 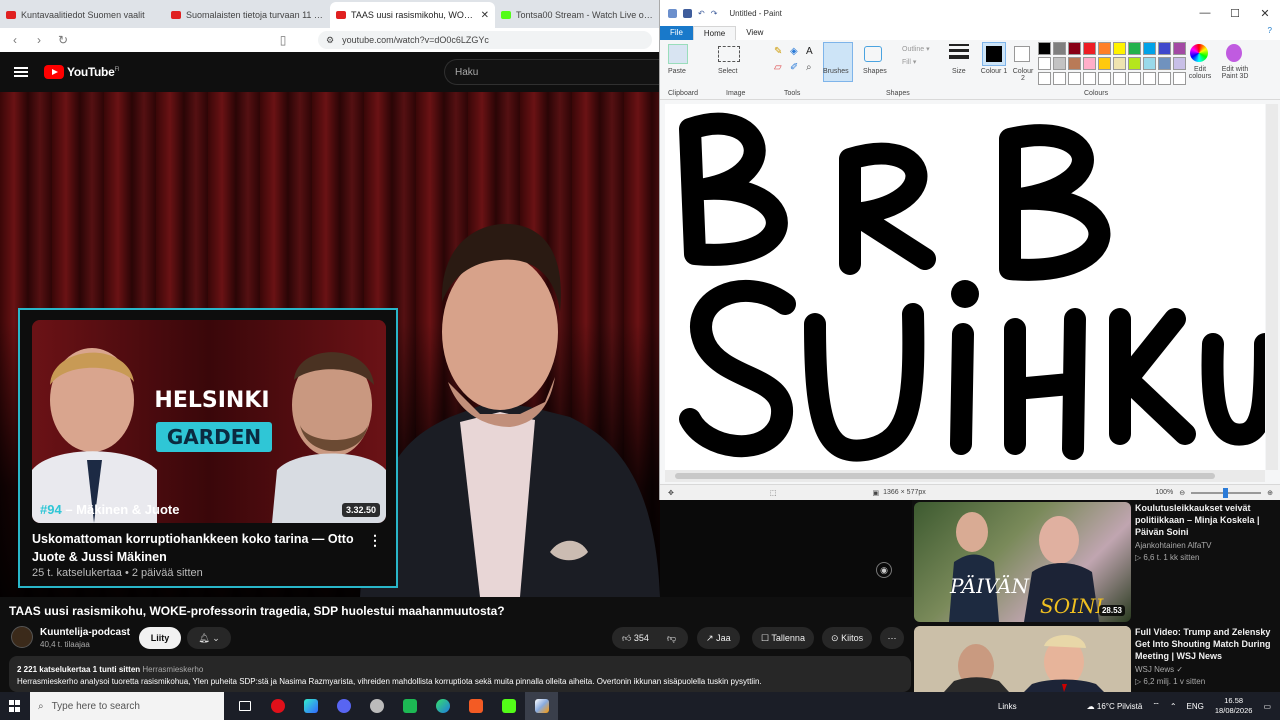 I want to click on outline-button: Outline ▾, so click(x=916, y=49).